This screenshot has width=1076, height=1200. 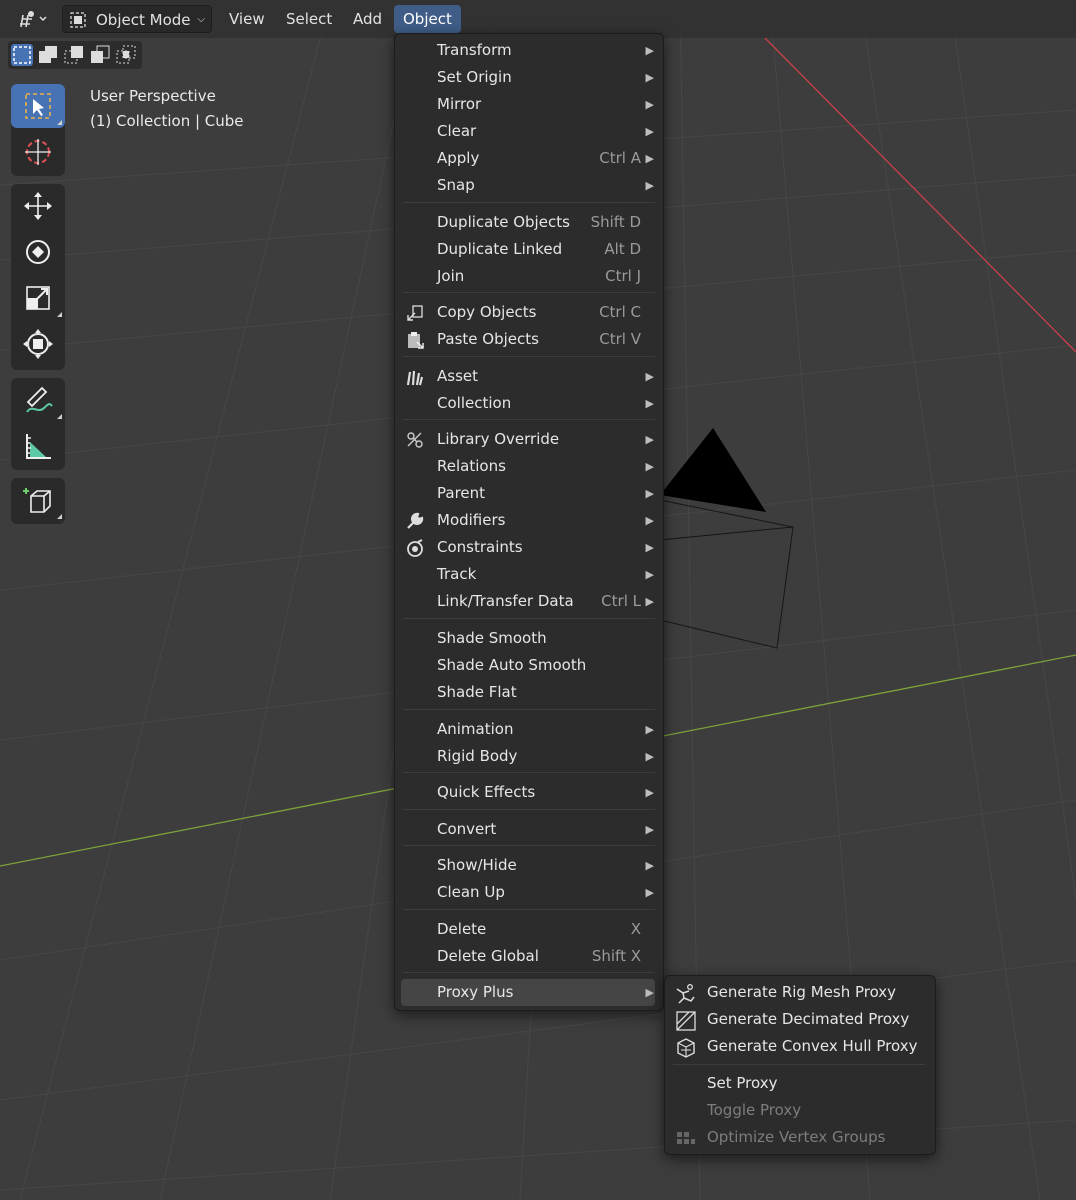 What do you see at coordinates (754, 1110) in the screenshot?
I see `menu-item-label: Toggle Proxy` at bounding box center [754, 1110].